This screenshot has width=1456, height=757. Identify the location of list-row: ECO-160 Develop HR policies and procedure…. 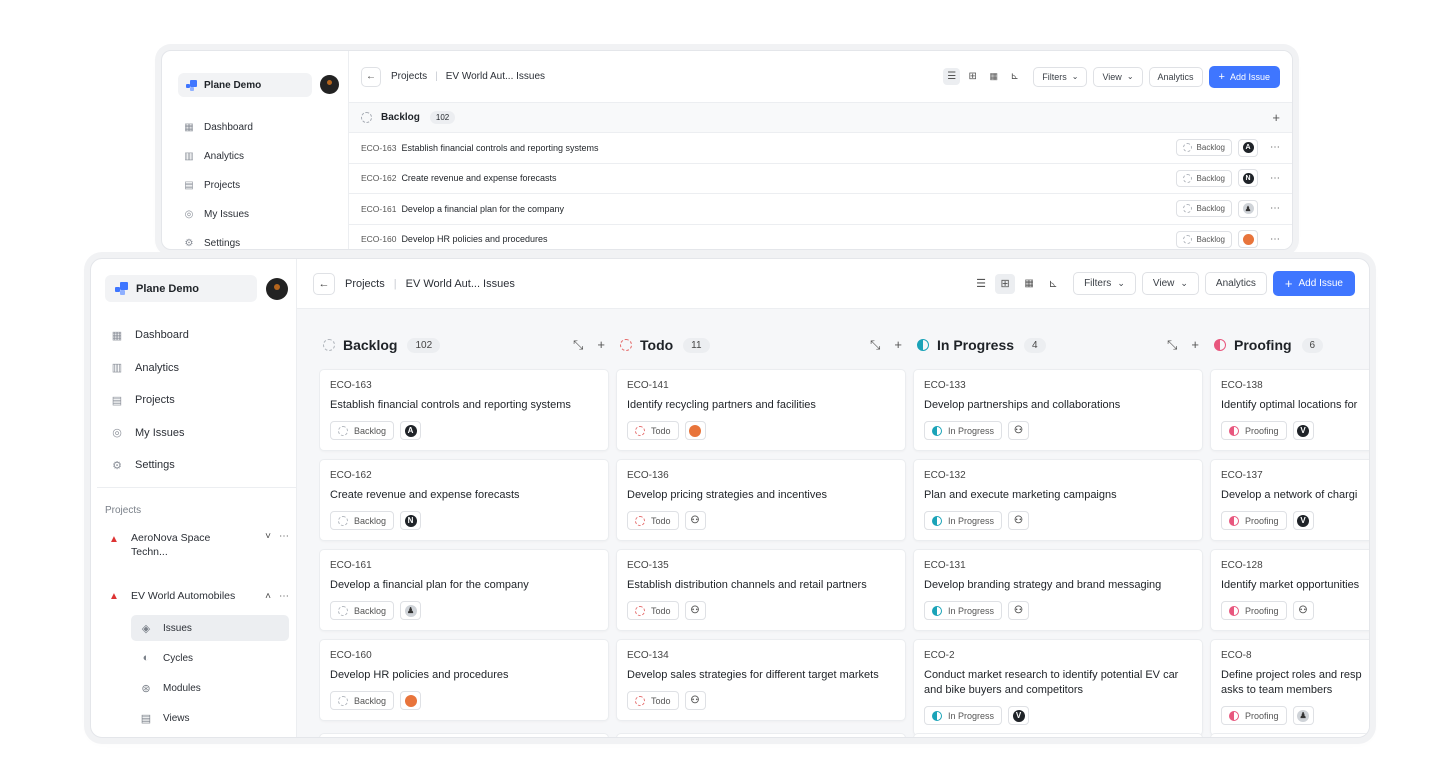
(820, 236).